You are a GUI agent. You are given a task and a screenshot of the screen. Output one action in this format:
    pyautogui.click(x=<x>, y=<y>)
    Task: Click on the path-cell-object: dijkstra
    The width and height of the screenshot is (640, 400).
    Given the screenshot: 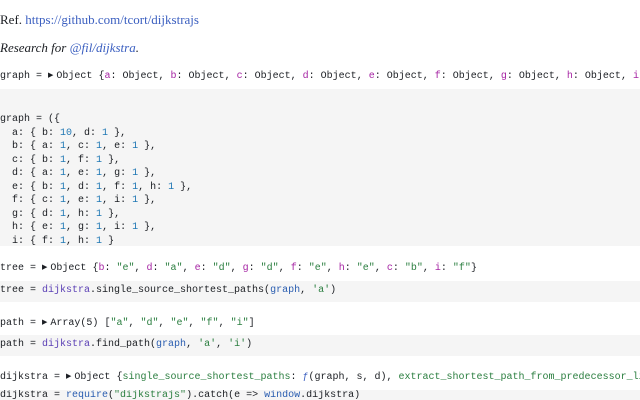 What is the action you would take?
    pyautogui.click(x=66, y=344)
    